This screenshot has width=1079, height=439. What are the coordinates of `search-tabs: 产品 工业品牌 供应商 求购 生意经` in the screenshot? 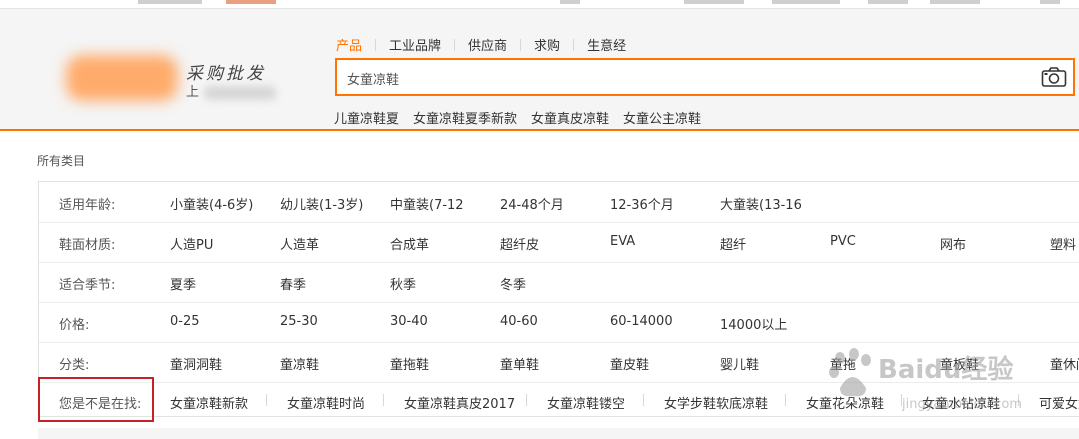 It's located at (481, 44).